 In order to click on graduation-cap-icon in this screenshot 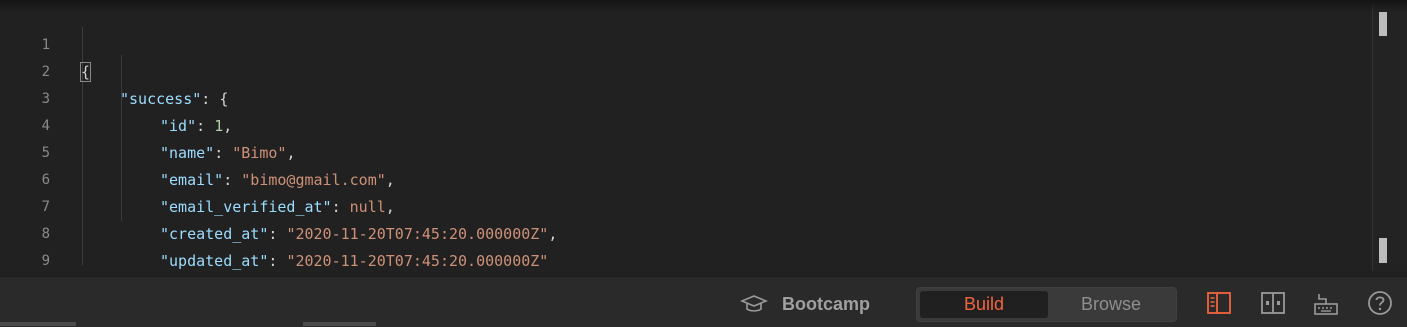, I will do `click(754, 303)`.